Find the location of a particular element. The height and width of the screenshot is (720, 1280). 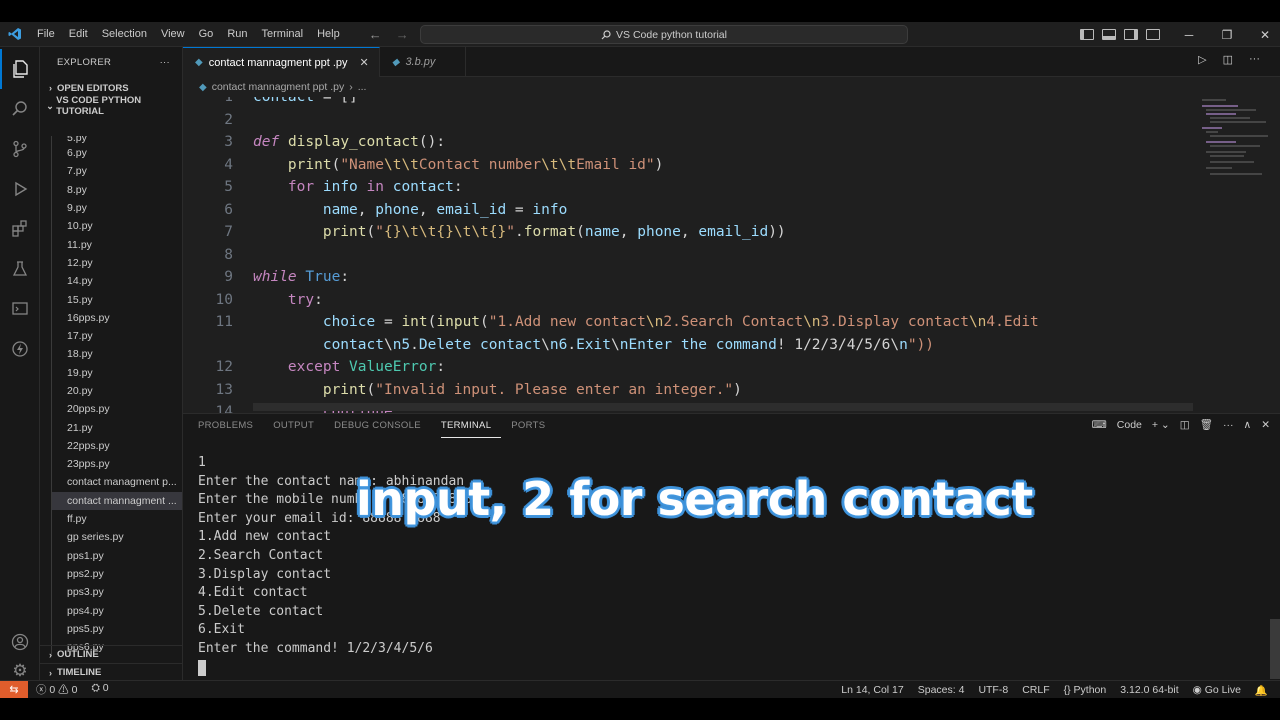

file-item: ff.py is located at coordinates (116, 519).